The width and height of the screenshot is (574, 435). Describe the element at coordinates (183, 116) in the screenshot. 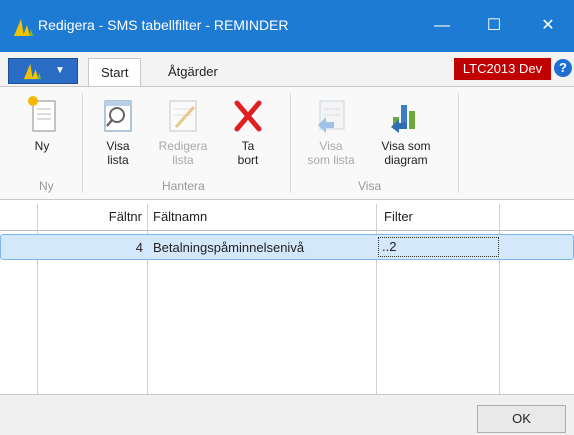

I see `edit-list-icon` at that location.